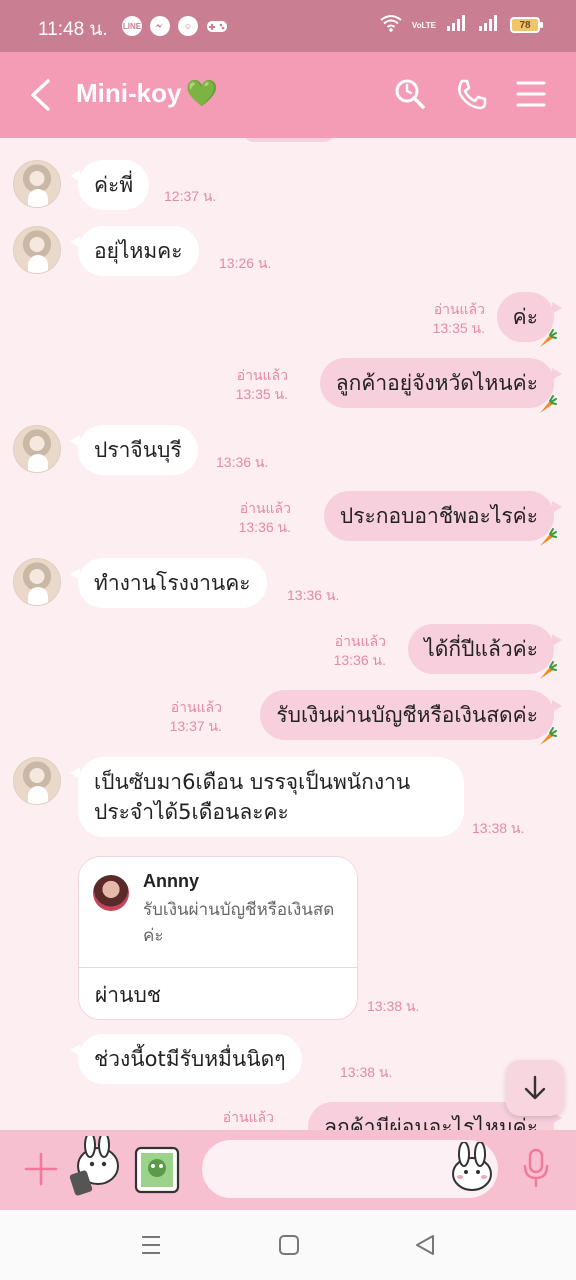  What do you see at coordinates (457, 25) in the screenshot?
I see `signal-icon` at bounding box center [457, 25].